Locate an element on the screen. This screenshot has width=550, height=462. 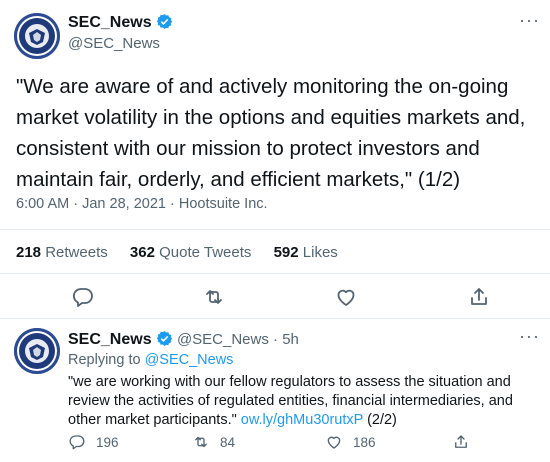
reply-retweets-action: 84 is located at coordinates (213, 442).